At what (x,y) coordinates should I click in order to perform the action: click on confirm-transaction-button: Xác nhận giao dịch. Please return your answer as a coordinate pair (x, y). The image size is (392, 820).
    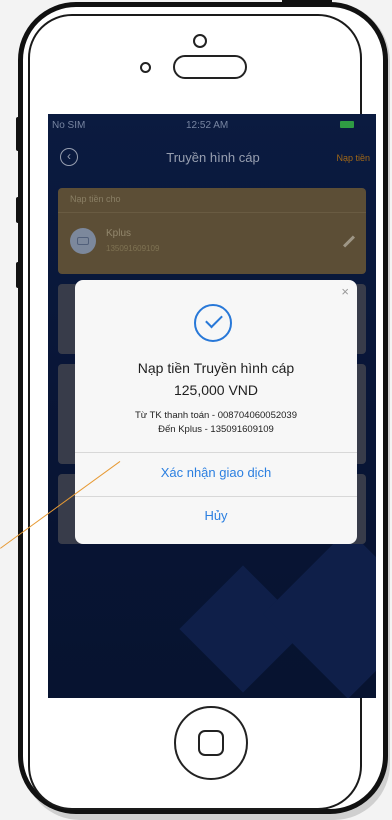
    Looking at the image, I should click on (216, 472).